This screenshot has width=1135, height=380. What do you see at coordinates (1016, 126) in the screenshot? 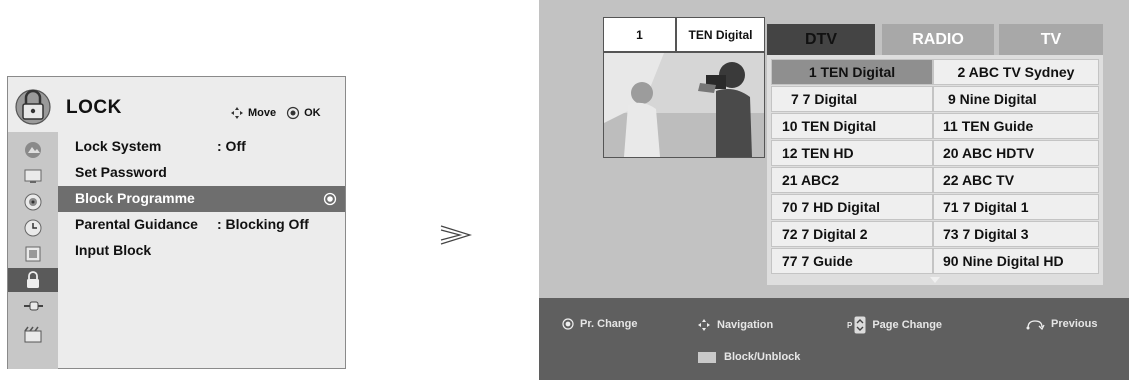
I see `channel-cell: 11 TEN Guide` at bounding box center [1016, 126].